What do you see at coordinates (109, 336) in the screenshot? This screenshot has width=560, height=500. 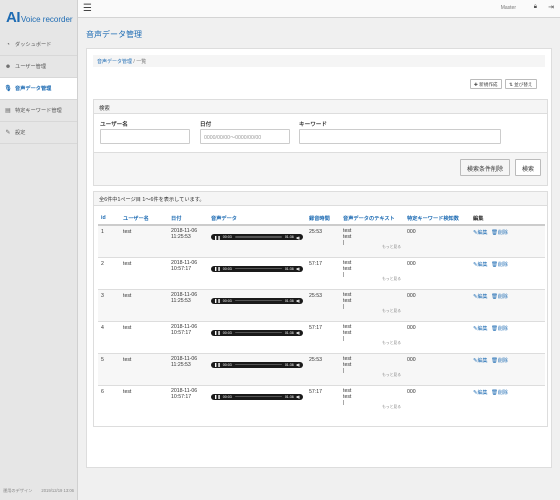 I see `row-id: 4` at bounding box center [109, 336].